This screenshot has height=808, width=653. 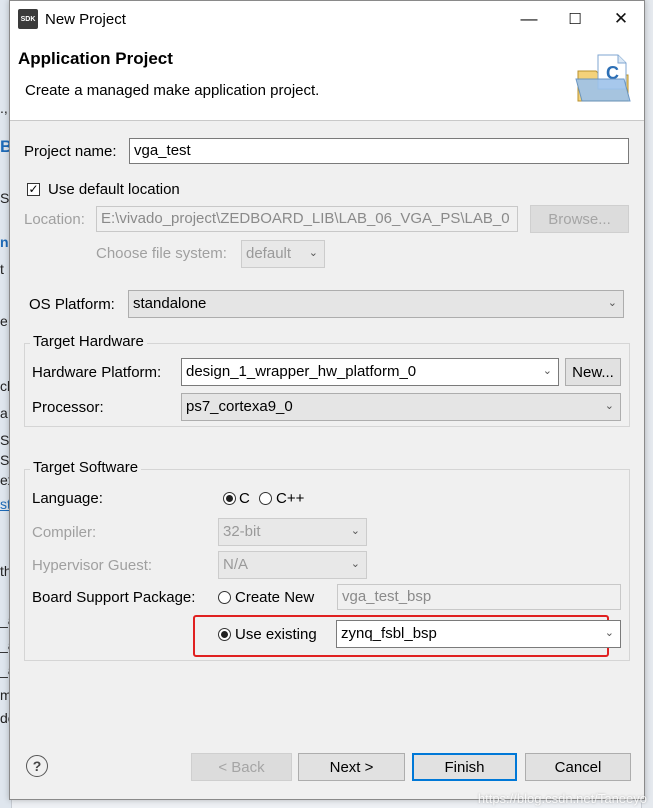 What do you see at coordinates (54, 219) in the screenshot?
I see `location-label: Location:` at bounding box center [54, 219].